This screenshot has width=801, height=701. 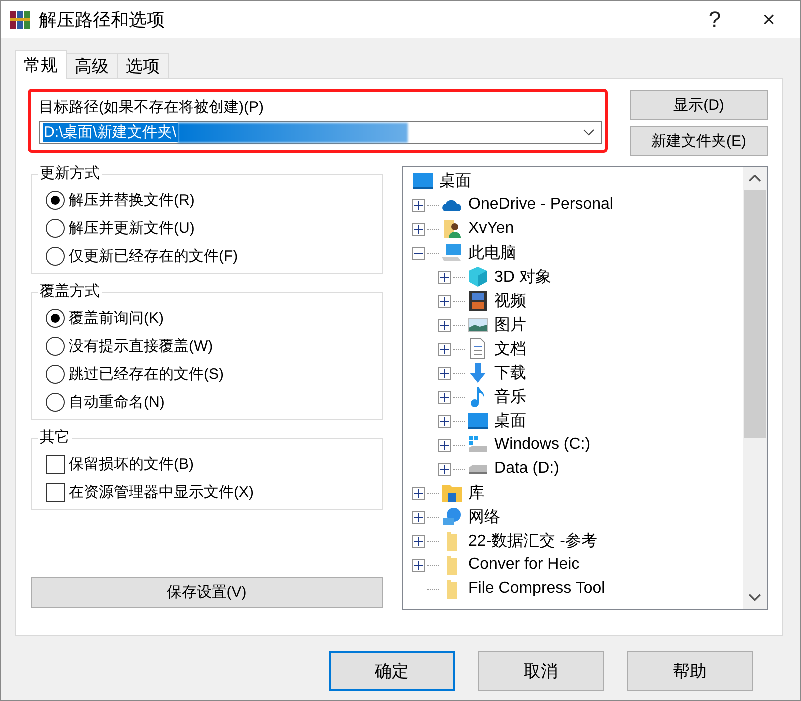 What do you see at coordinates (484, 517) in the screenshot?
I see `tree-item: 网络` at bounding box center [484, 517].